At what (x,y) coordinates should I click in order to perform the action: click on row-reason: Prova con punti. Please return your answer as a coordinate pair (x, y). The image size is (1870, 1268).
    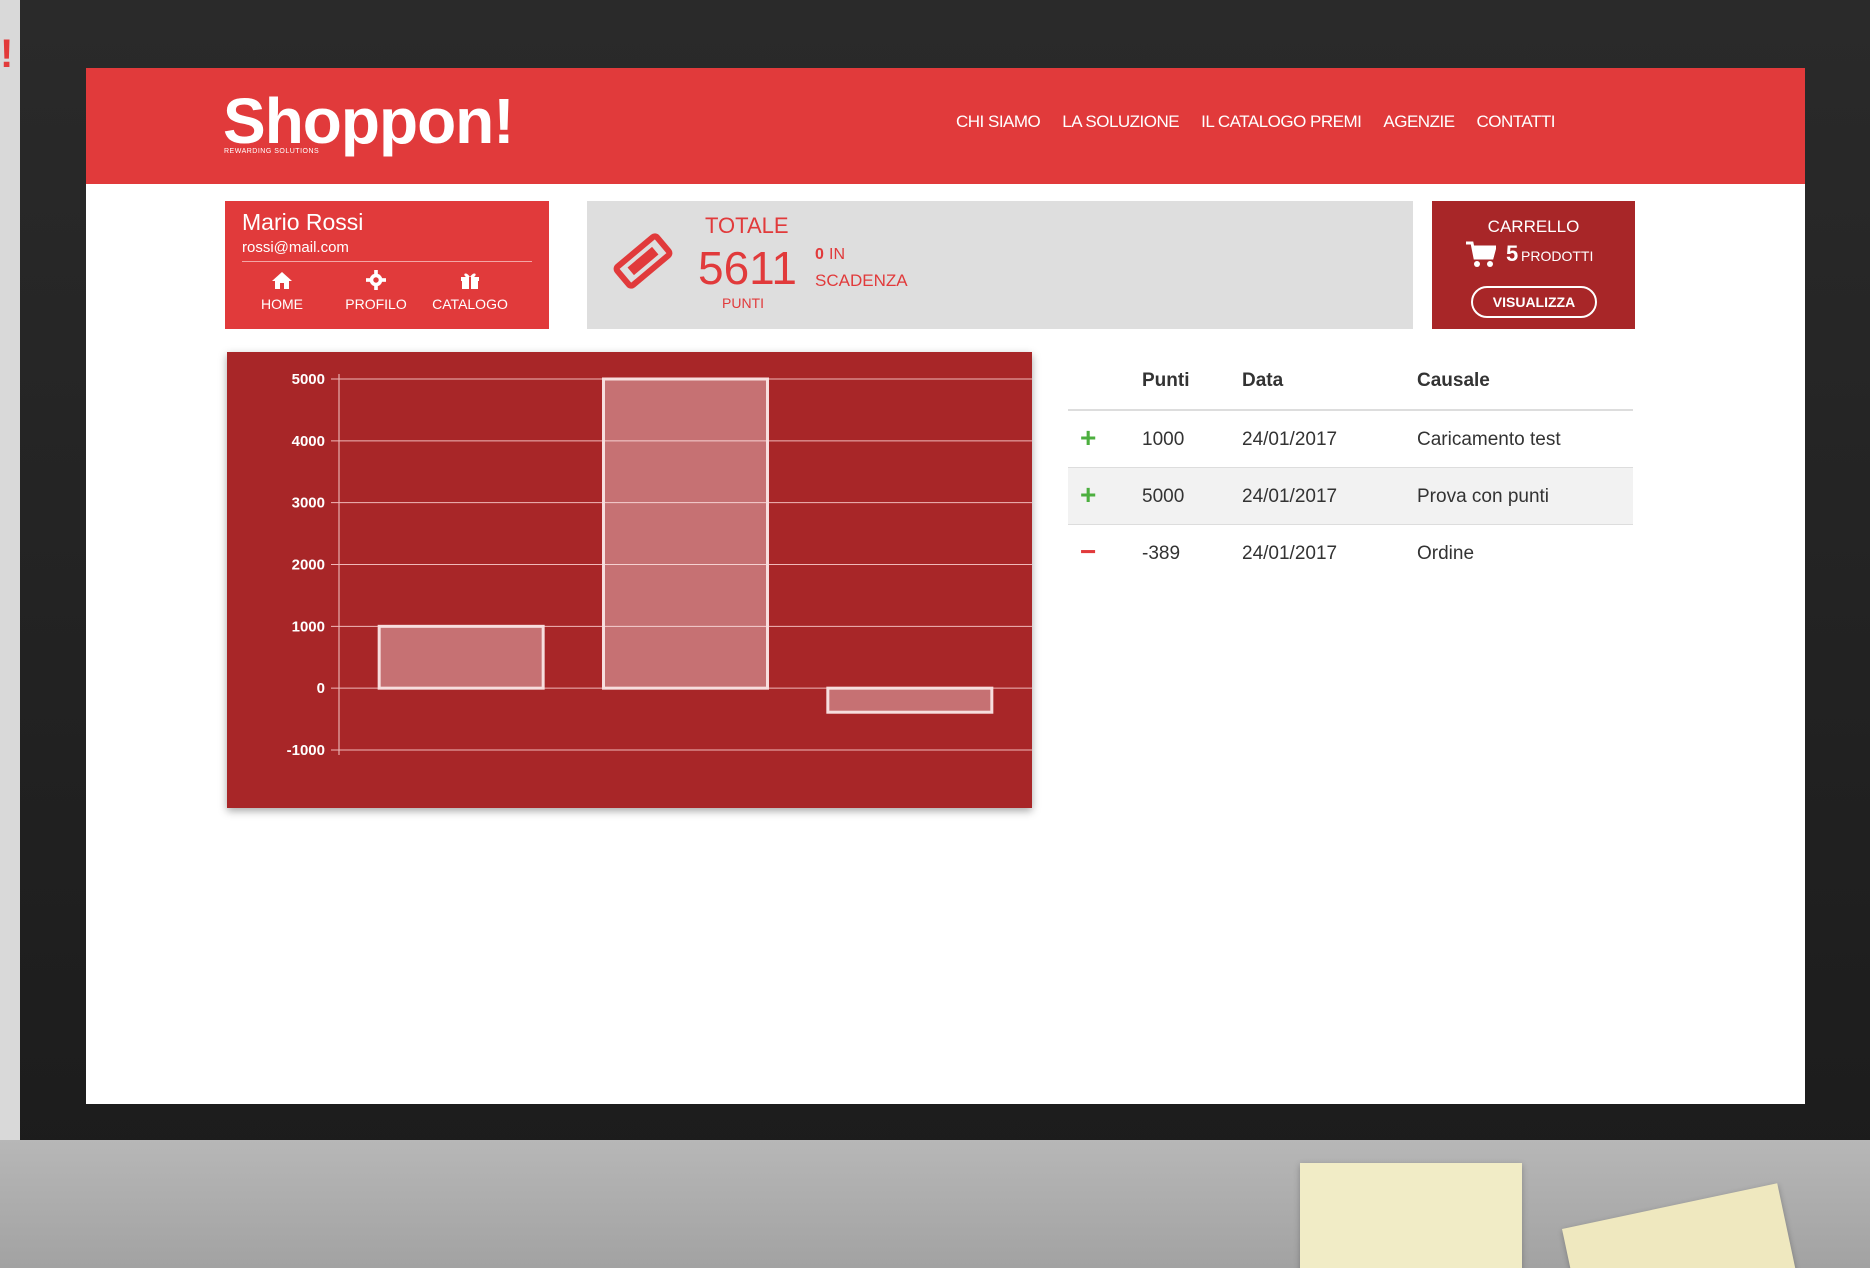
    Looking at the image, I should click on (1483, 496).